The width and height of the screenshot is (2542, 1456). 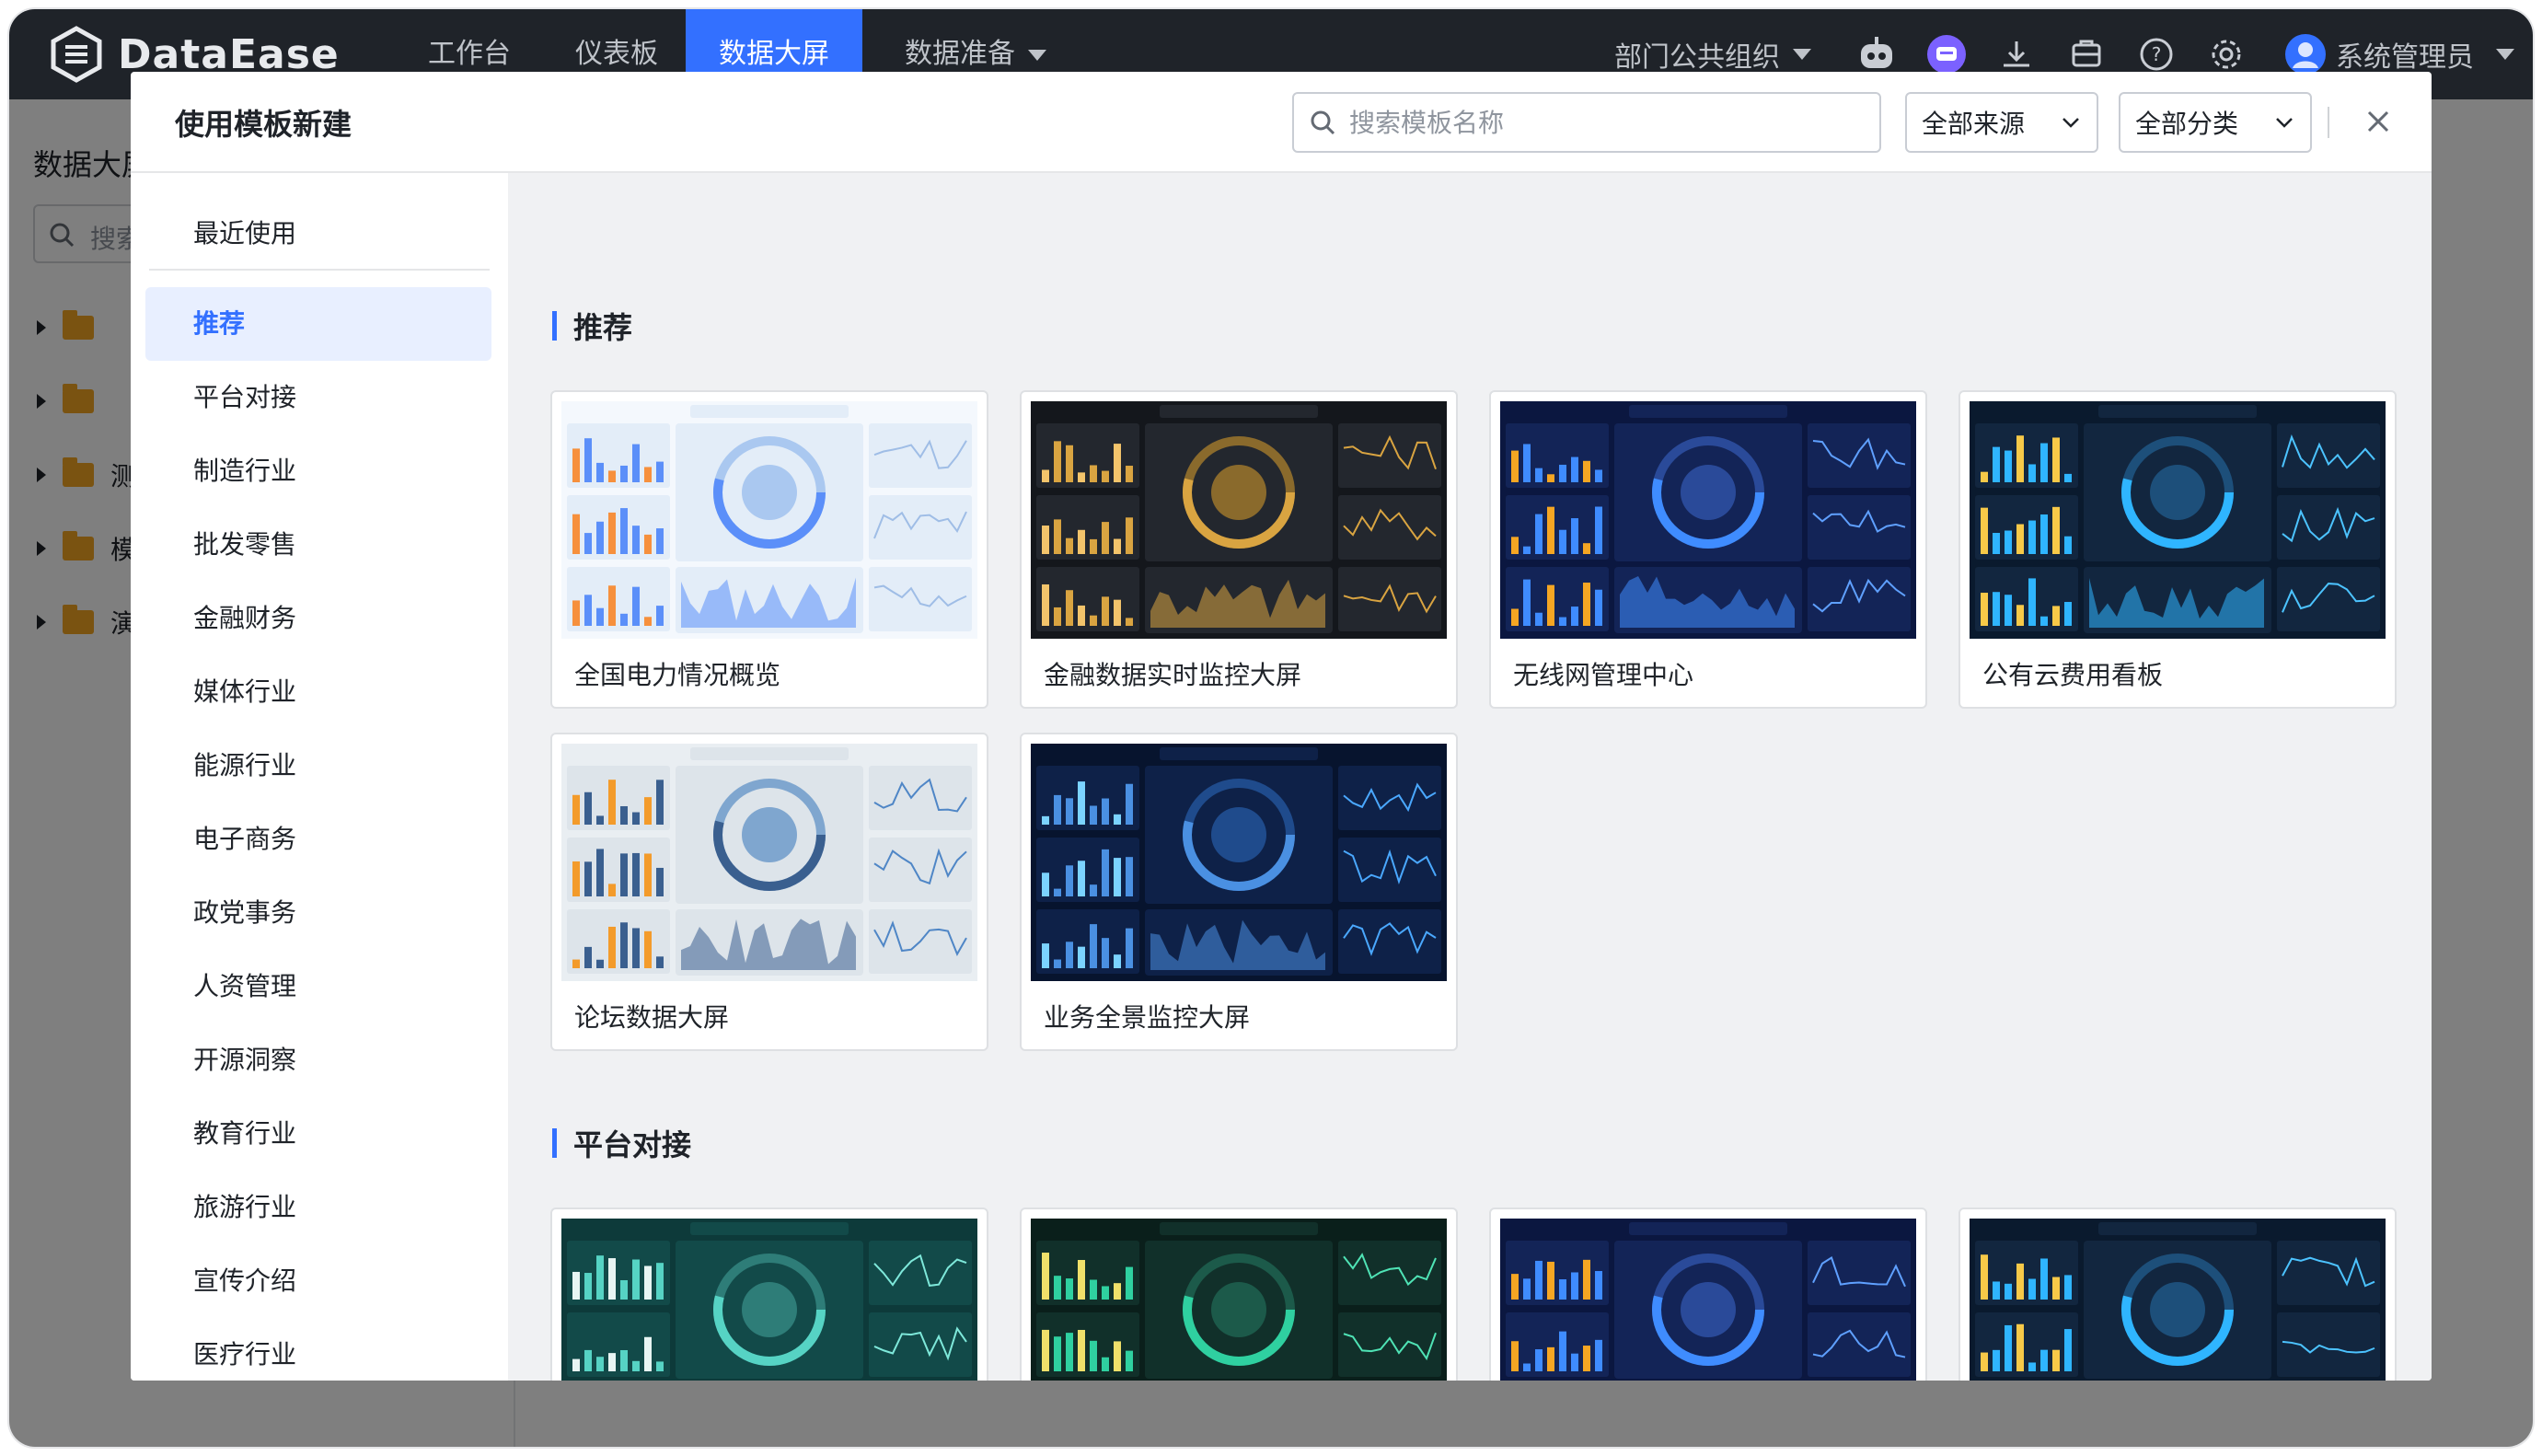 What do you see at coordinates (229, 54) in the screenshot?
I see `brand-name: DataEase` at bounding box center [229, 54].